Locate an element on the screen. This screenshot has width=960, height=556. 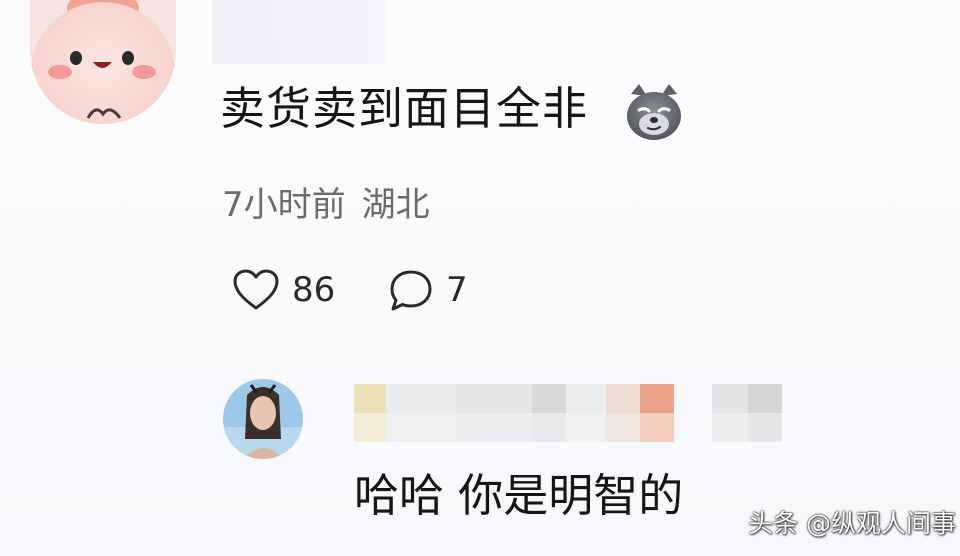
comment-text: 卖货卖到面目全非 is located at coordinates (404, 108).